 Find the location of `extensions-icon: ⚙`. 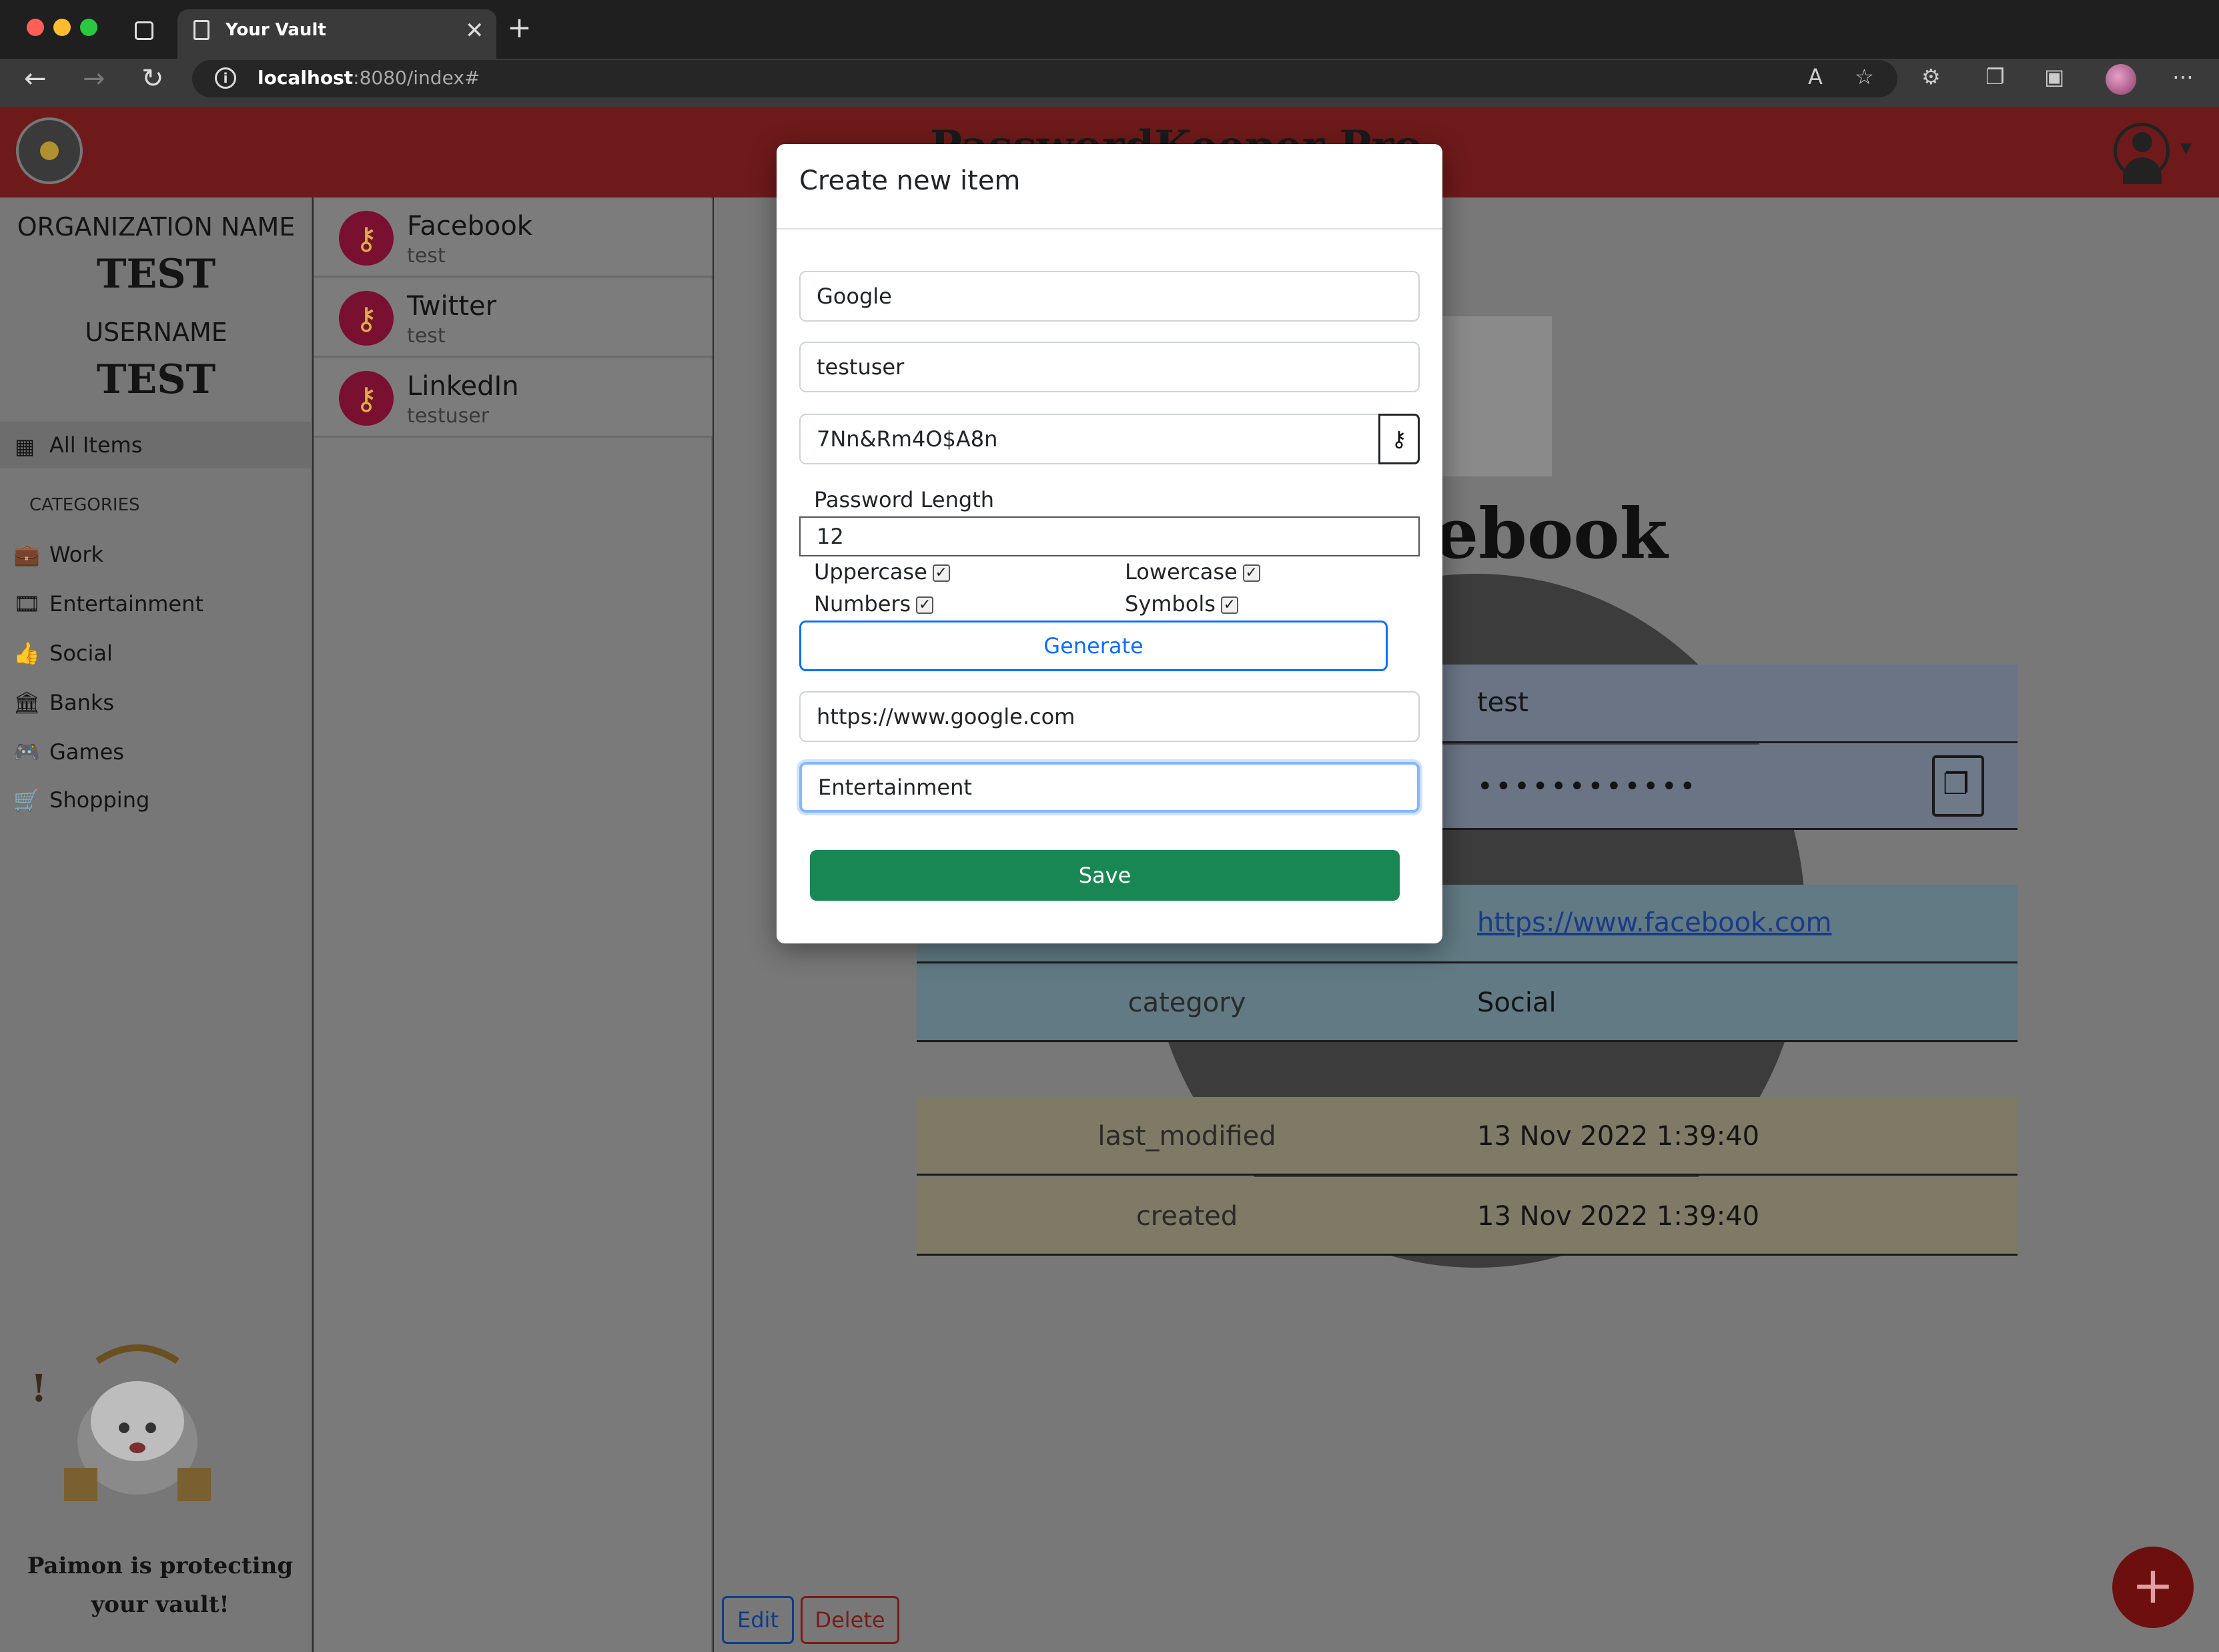

extensions-icon: ⚙ is located at coordinates (1931, 76).